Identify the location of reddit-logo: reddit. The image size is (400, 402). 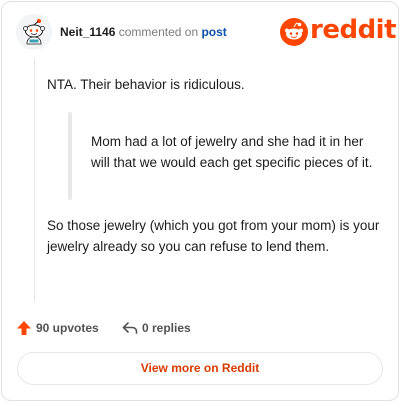
(338, 30).